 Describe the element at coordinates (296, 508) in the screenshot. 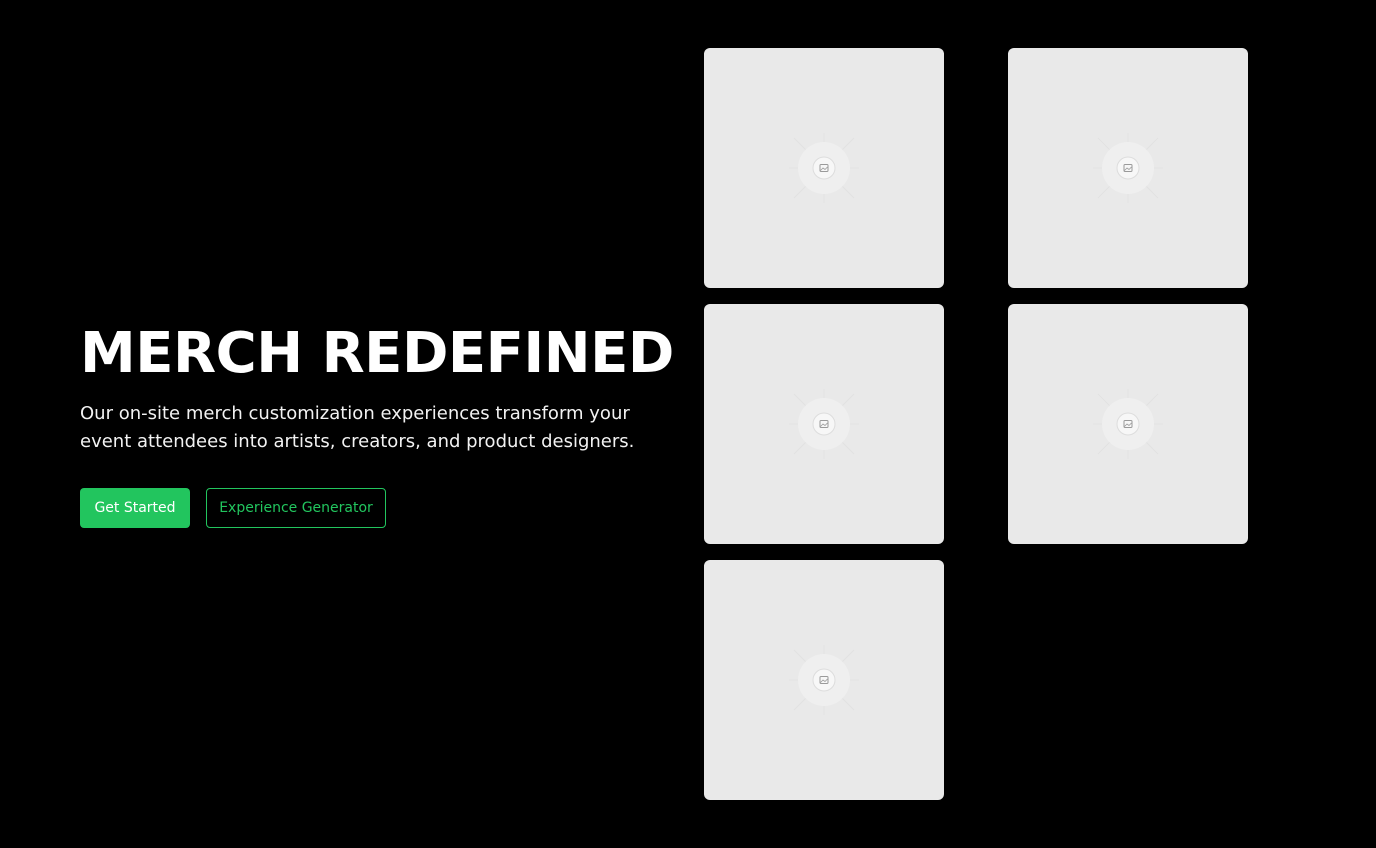

I see `experience-generator-button: Experience Generator` at that location.